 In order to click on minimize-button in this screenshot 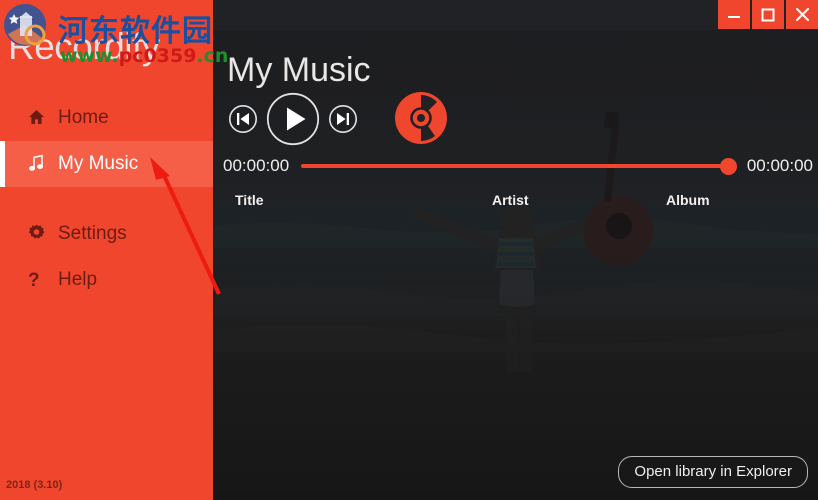, I will do `click(734, 14)`.